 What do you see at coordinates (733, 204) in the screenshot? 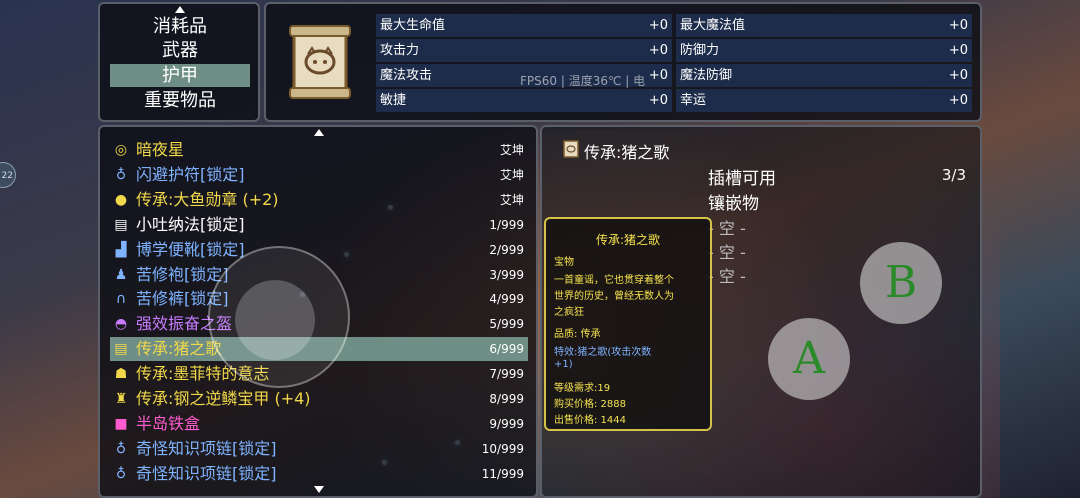
I see `inlay-label: 镶嵌物` at bounding box center [733, 204].